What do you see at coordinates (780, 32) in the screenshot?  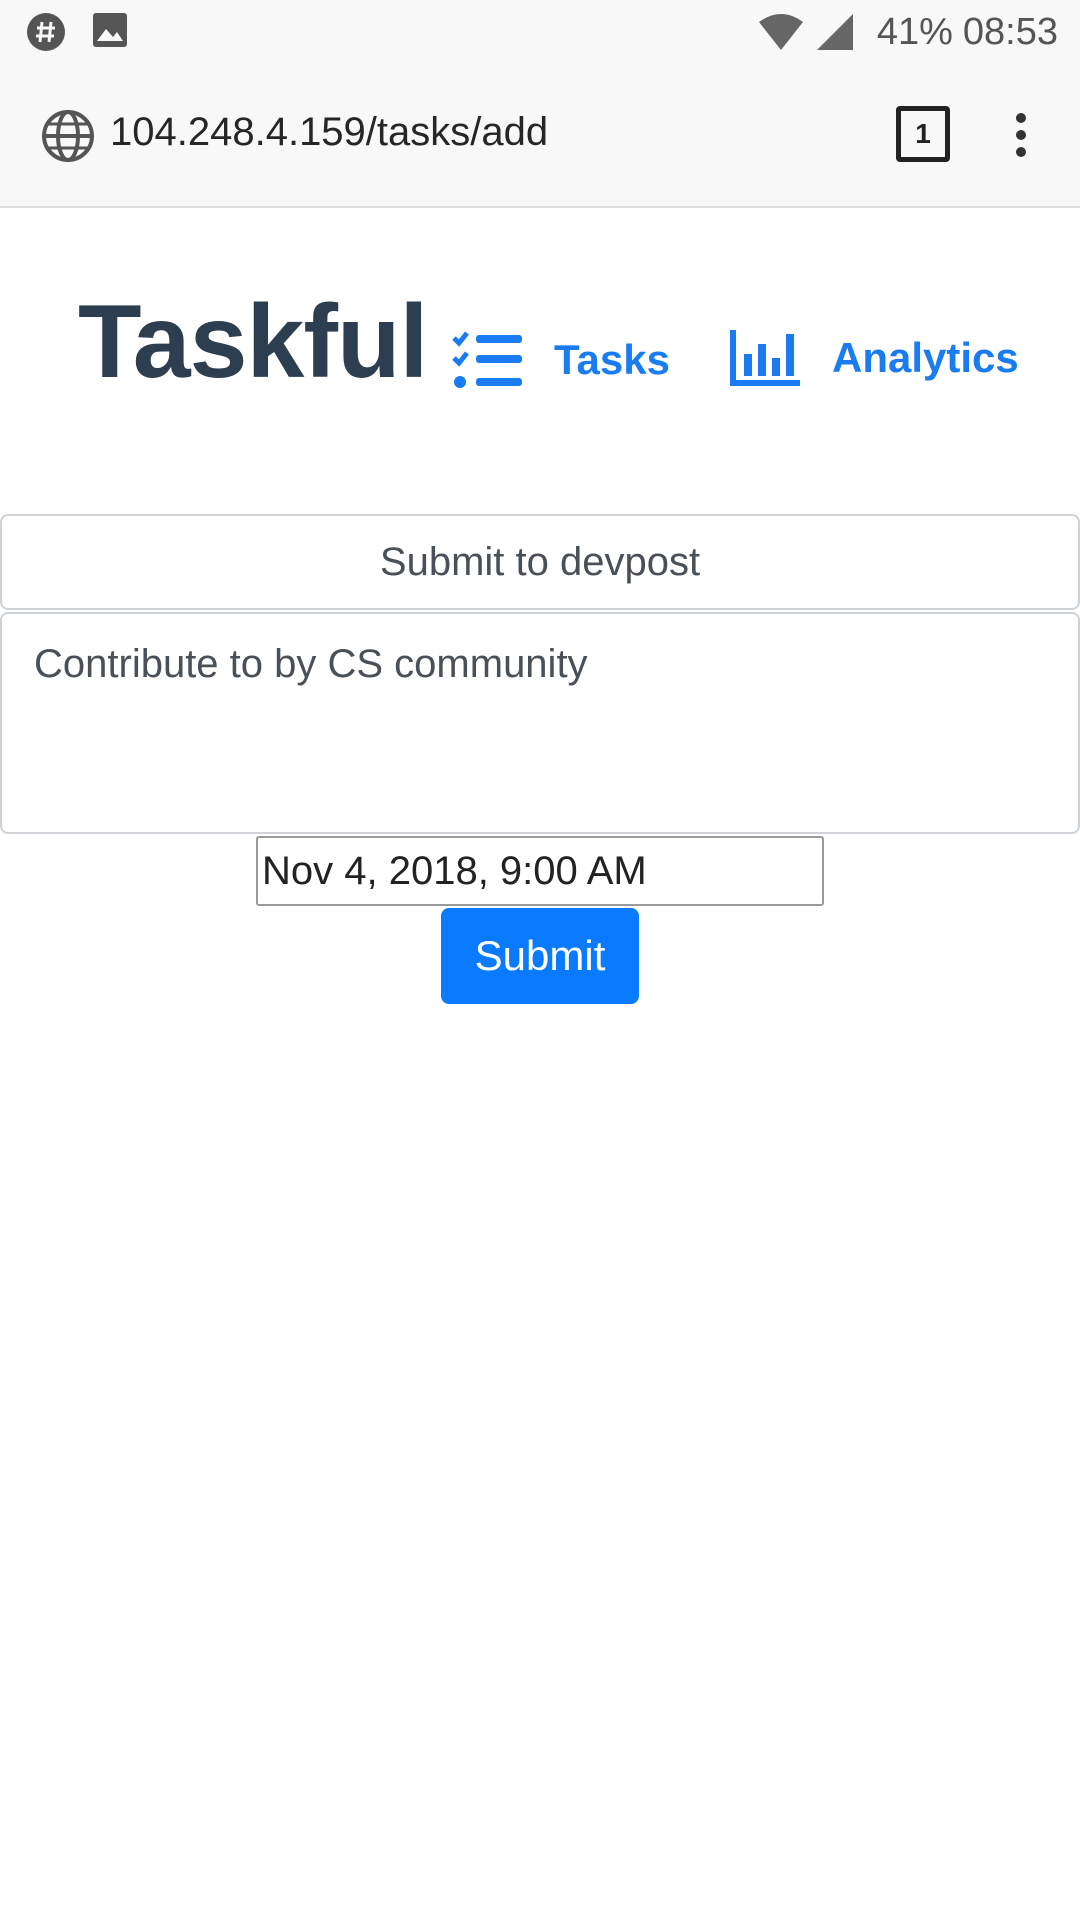 I see `wifi-icon` at bounding box center [780, 32].